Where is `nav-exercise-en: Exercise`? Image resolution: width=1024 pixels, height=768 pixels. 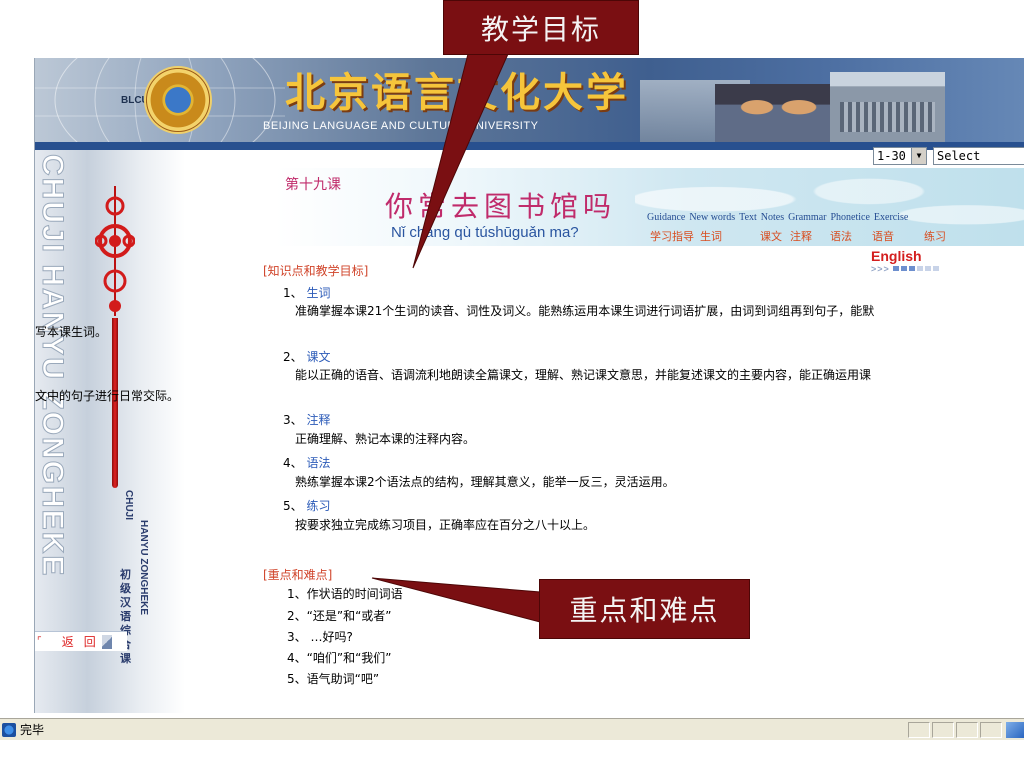 nav-exercise-en: Exercise is located at coordinates (891, 217).